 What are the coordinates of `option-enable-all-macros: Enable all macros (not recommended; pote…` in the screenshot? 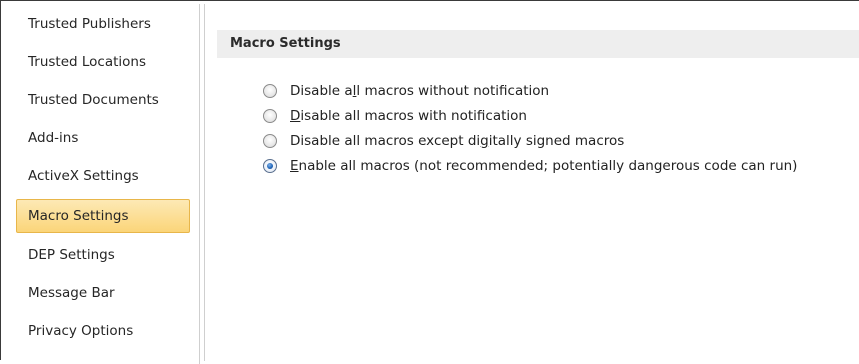 It's located at (530, 166).